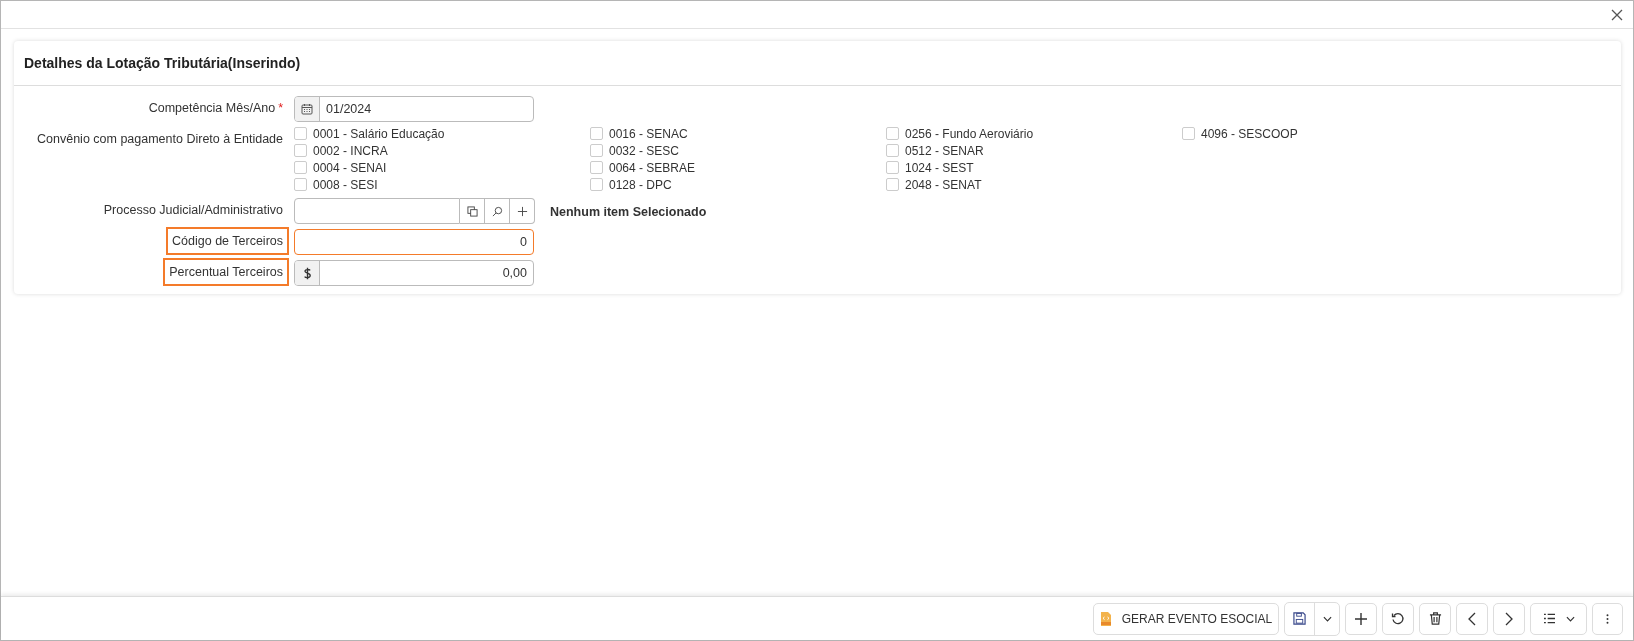 The height and width of the screenshot is (641, 1634). I want to click on required-mark: *, so click(280, 108).